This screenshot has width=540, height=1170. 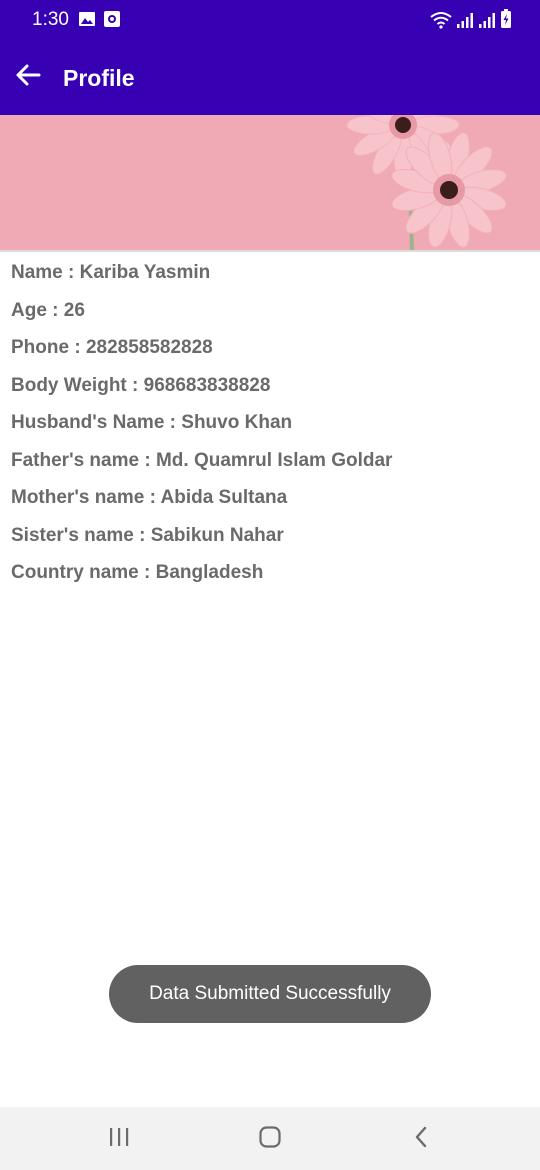 What do you see at coordinates (112, 19) in the screenshot?
I see `screenshot-notification-icon` at bounding box center [112, 19].